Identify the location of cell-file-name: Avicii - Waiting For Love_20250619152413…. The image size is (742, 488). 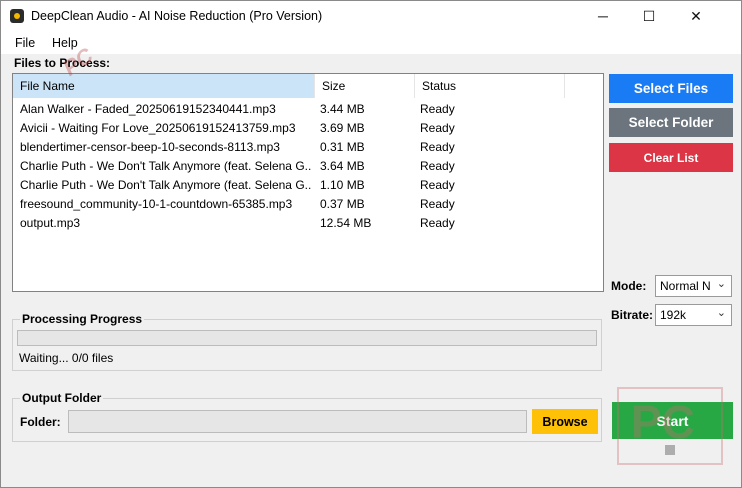
(158, 128).